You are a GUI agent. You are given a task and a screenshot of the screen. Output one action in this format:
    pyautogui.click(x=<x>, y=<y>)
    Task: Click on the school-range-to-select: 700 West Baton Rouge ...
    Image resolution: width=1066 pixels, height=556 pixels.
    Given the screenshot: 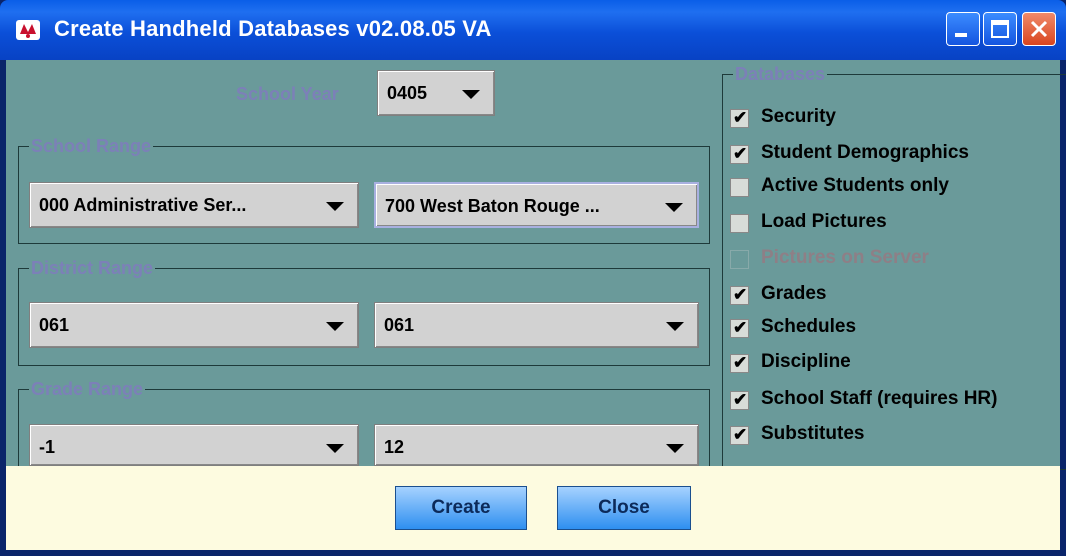 What is the action you would take?
    pyautogui.click(x=536, y=205)
    